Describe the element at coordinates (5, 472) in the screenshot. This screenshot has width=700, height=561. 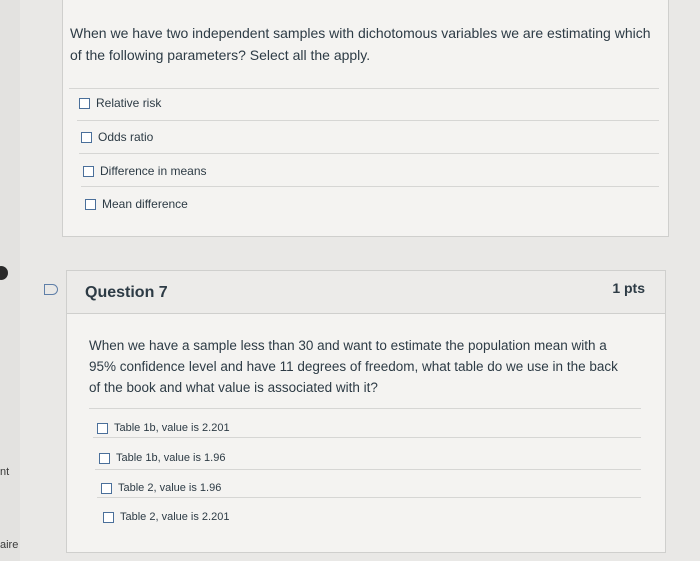
I see `sidebar-text-fragment: nt` at that location.